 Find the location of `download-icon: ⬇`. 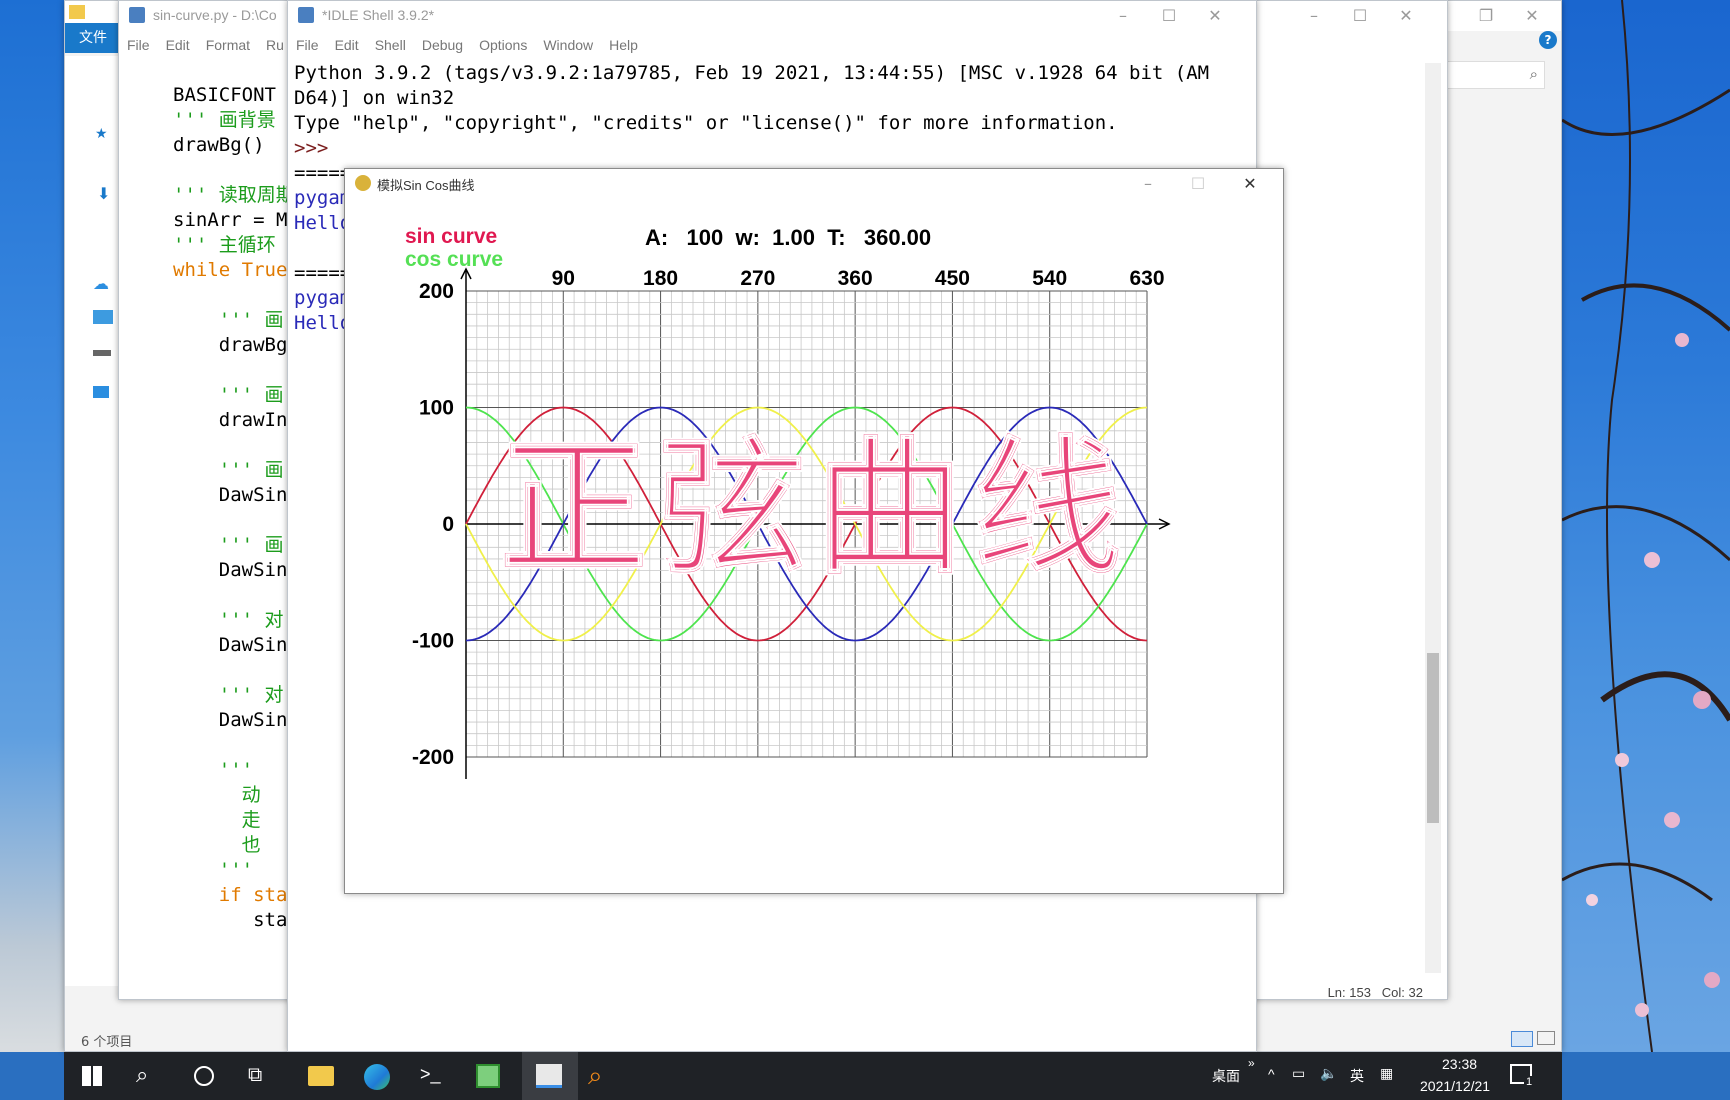

download-icon: ⬇ is located at coordinates (103, 193).